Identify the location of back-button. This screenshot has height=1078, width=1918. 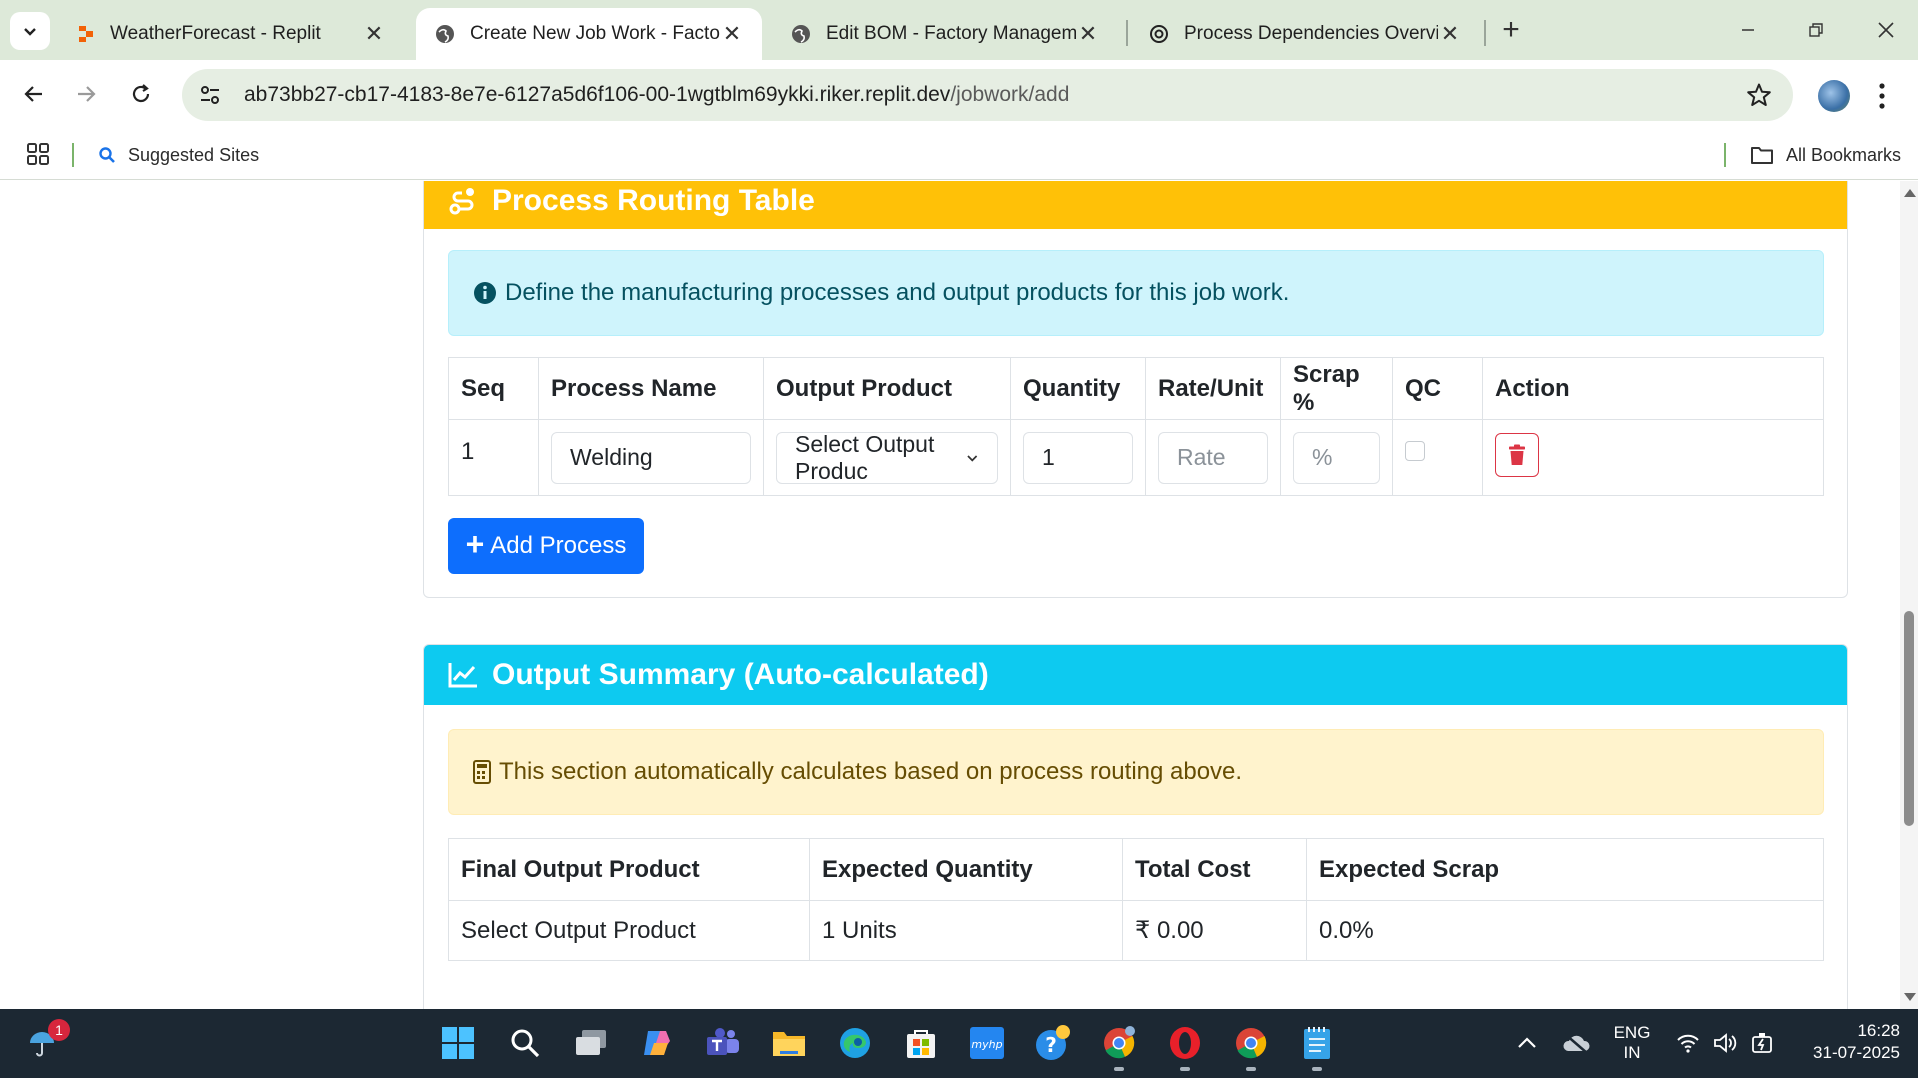
(34, 94).